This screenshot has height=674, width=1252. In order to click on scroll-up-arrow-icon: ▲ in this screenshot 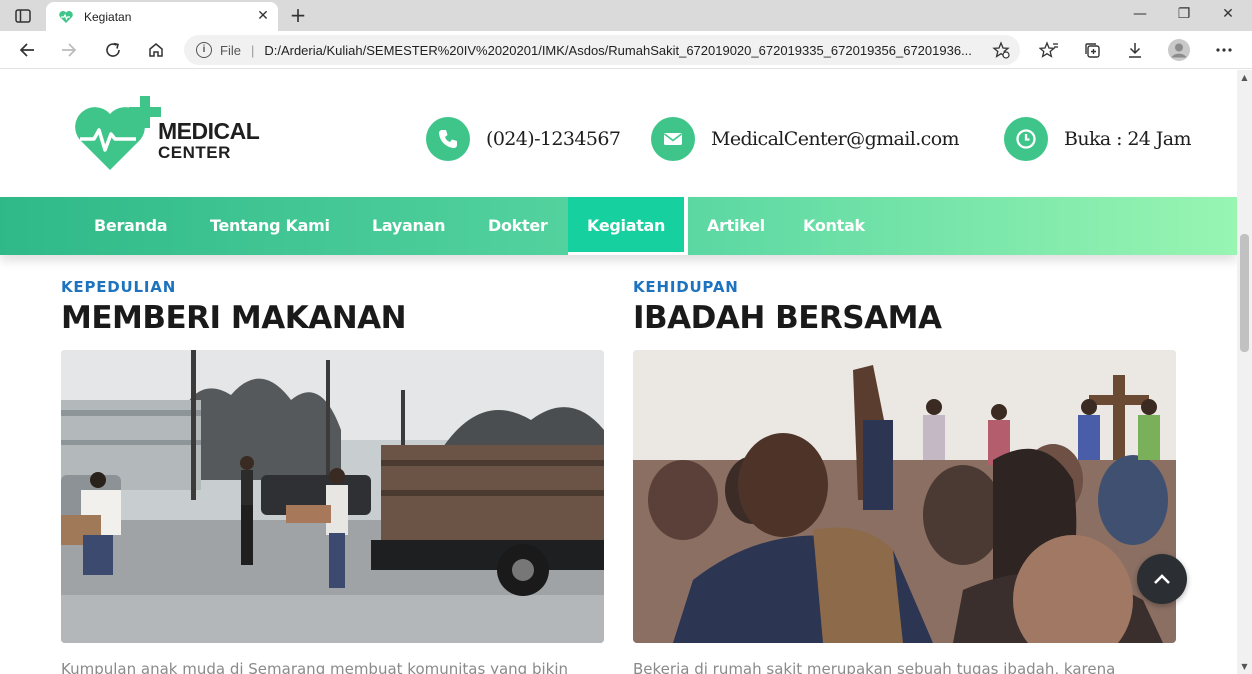, I will do `click(1244, 77)`.